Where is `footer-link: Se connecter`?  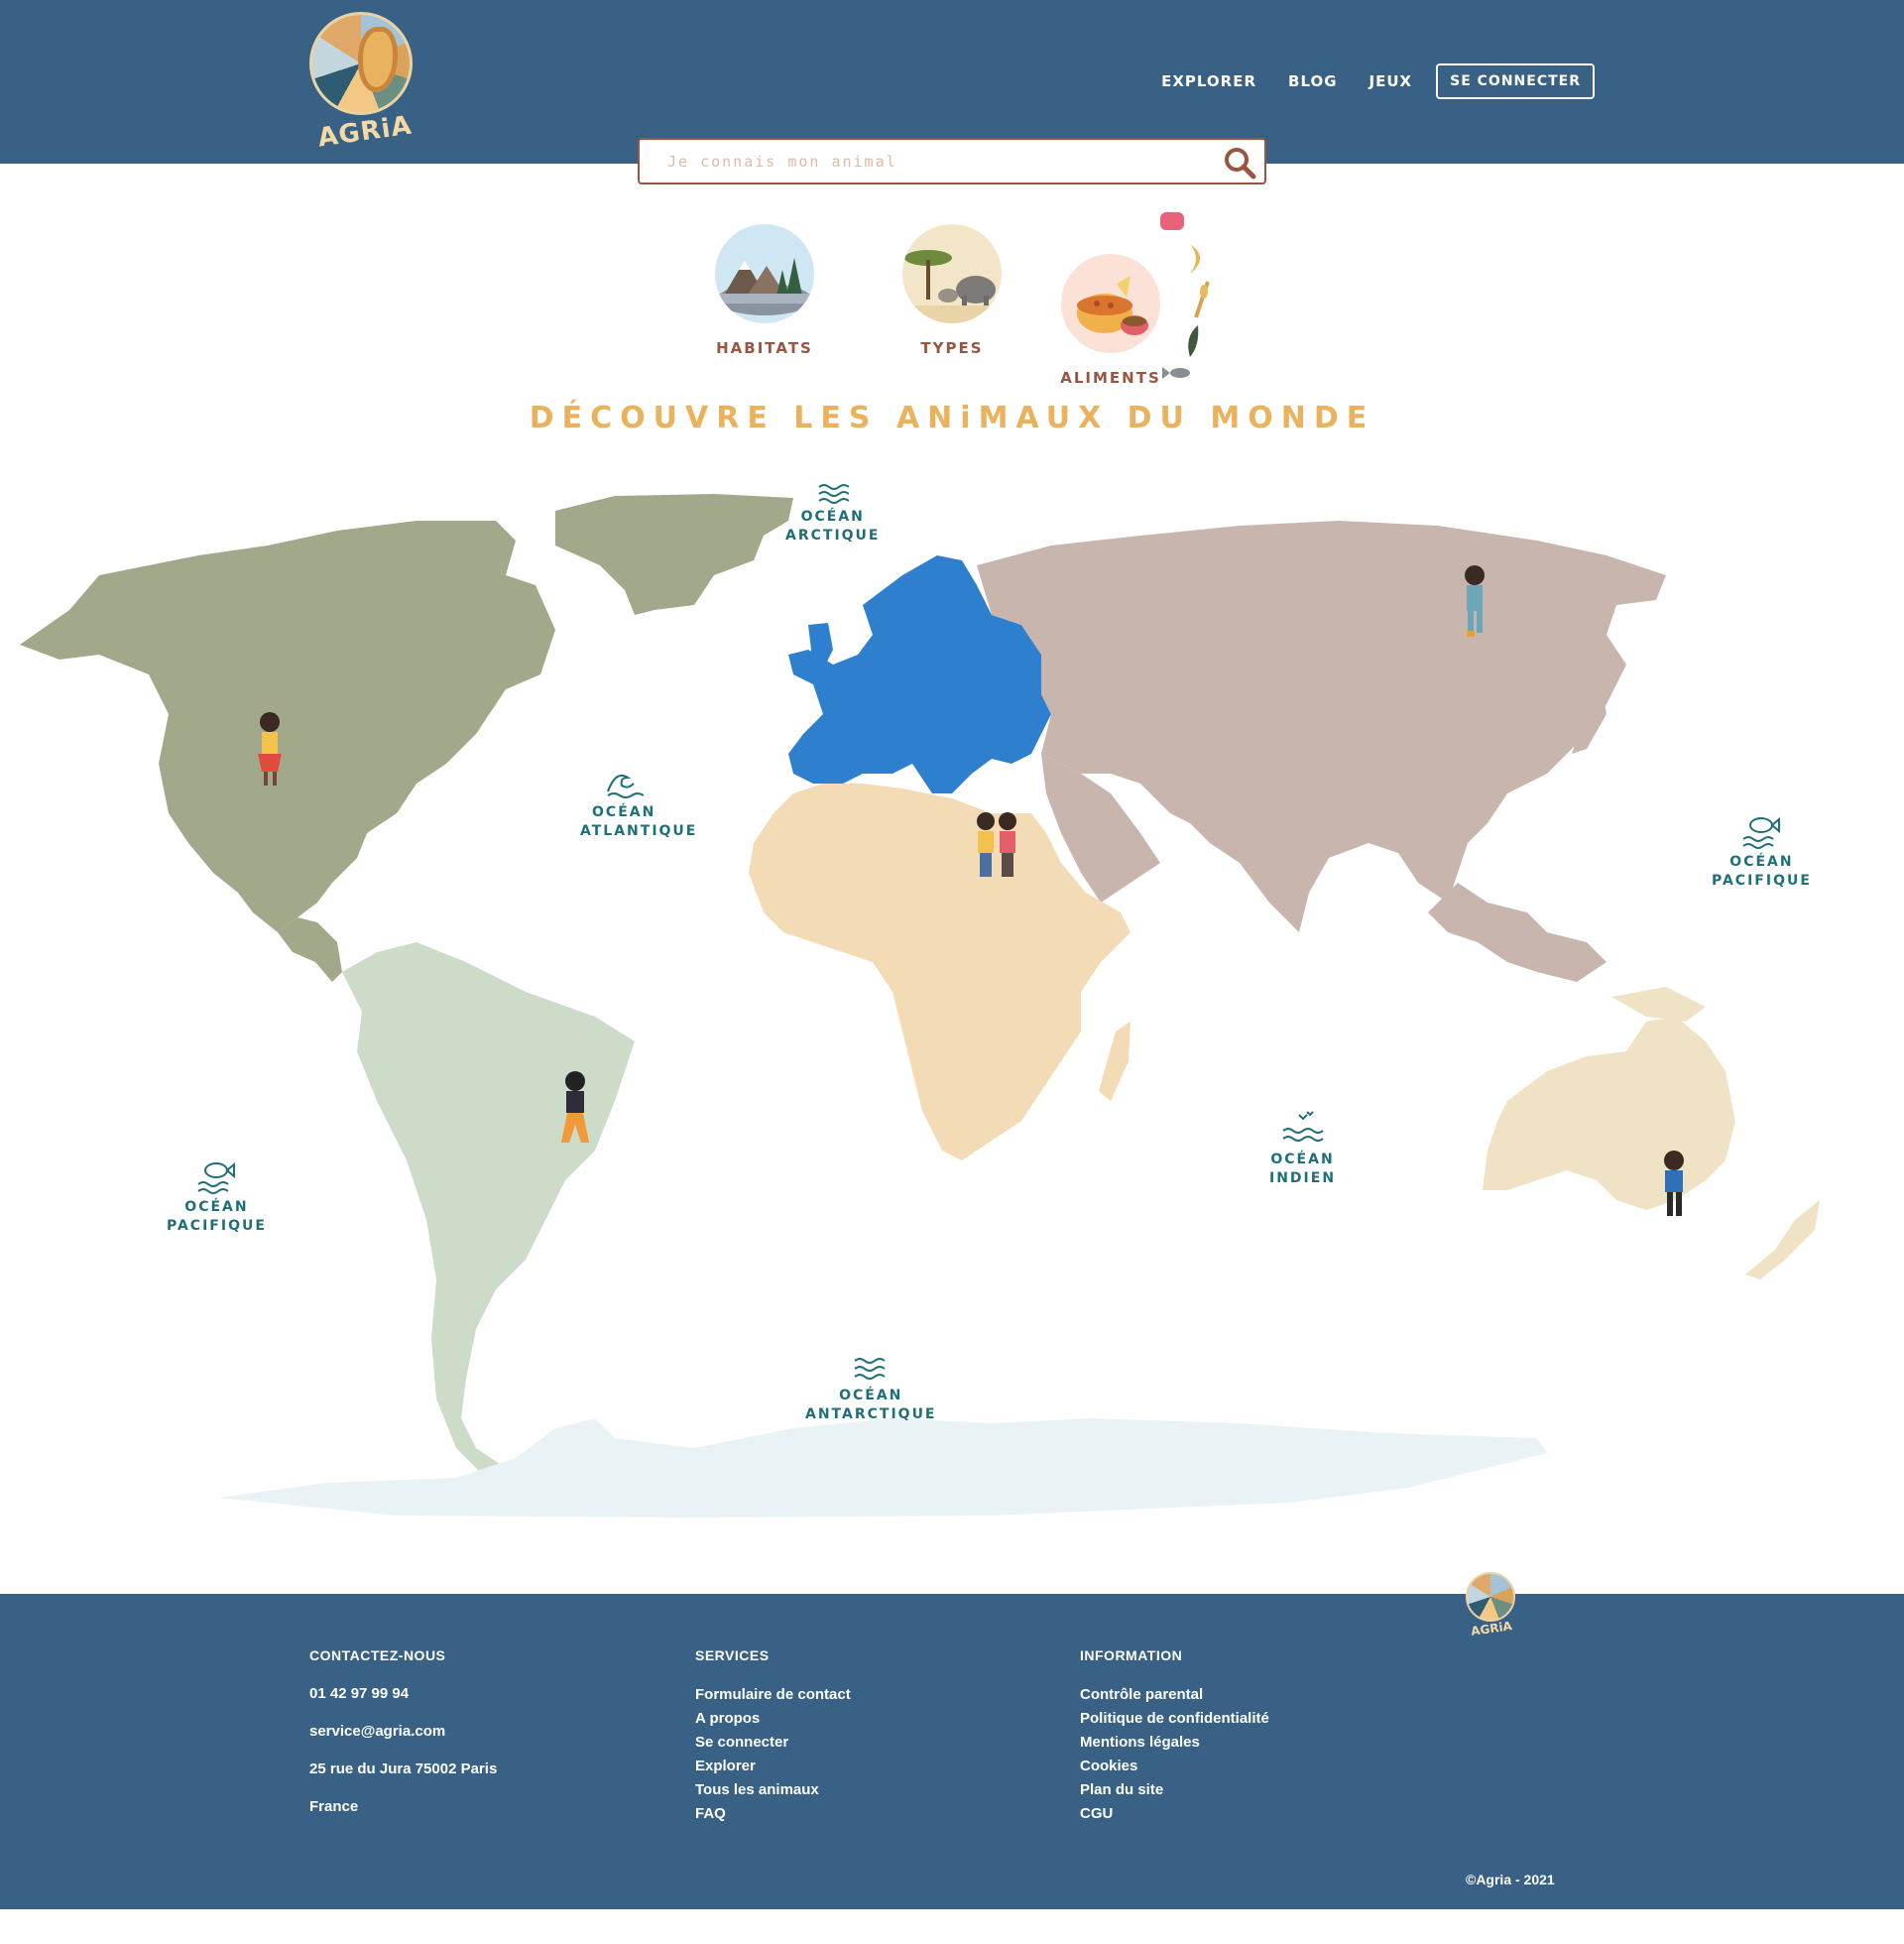 footer-link: Se connecter is located at coordinates (773, 1742).